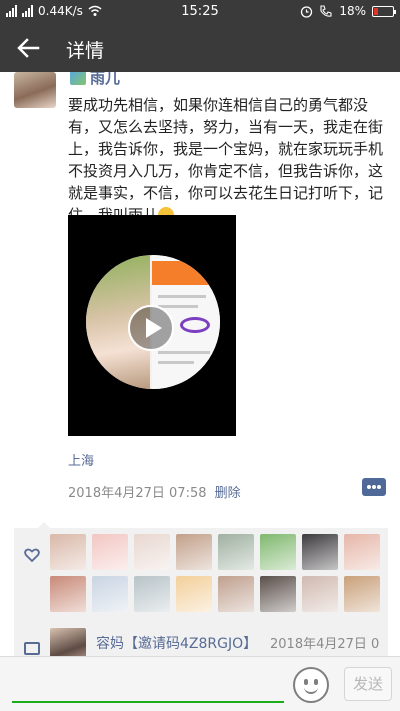 This screenshot has height=711, width=400. What do you see at coordinates (384, 11) in the screenshot?
I see `battery-icon` at bounding box center [384, 11].